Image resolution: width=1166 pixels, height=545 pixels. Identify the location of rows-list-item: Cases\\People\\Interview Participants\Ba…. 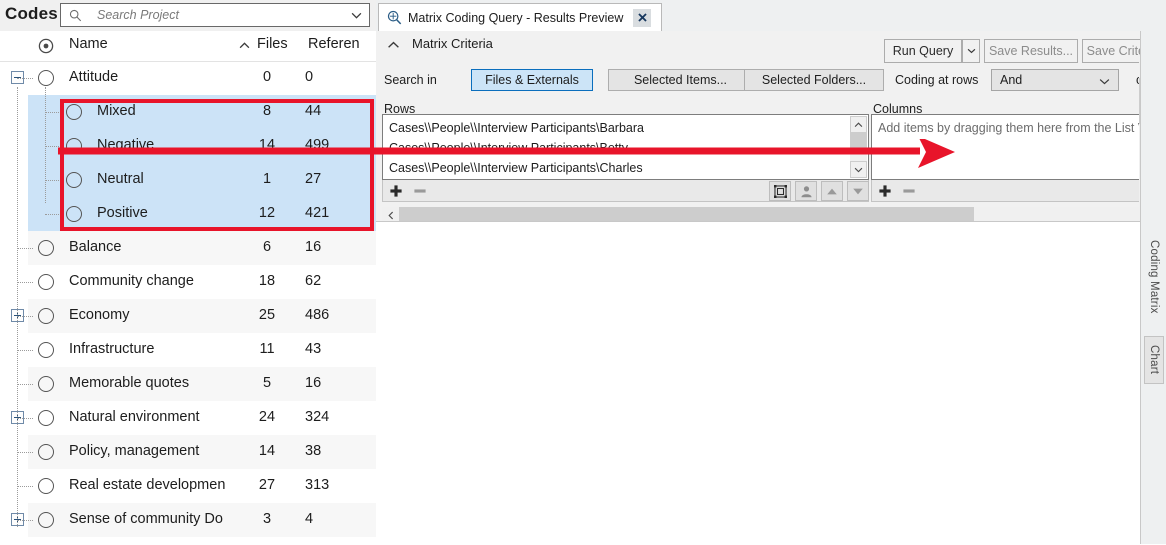
(516, 128).